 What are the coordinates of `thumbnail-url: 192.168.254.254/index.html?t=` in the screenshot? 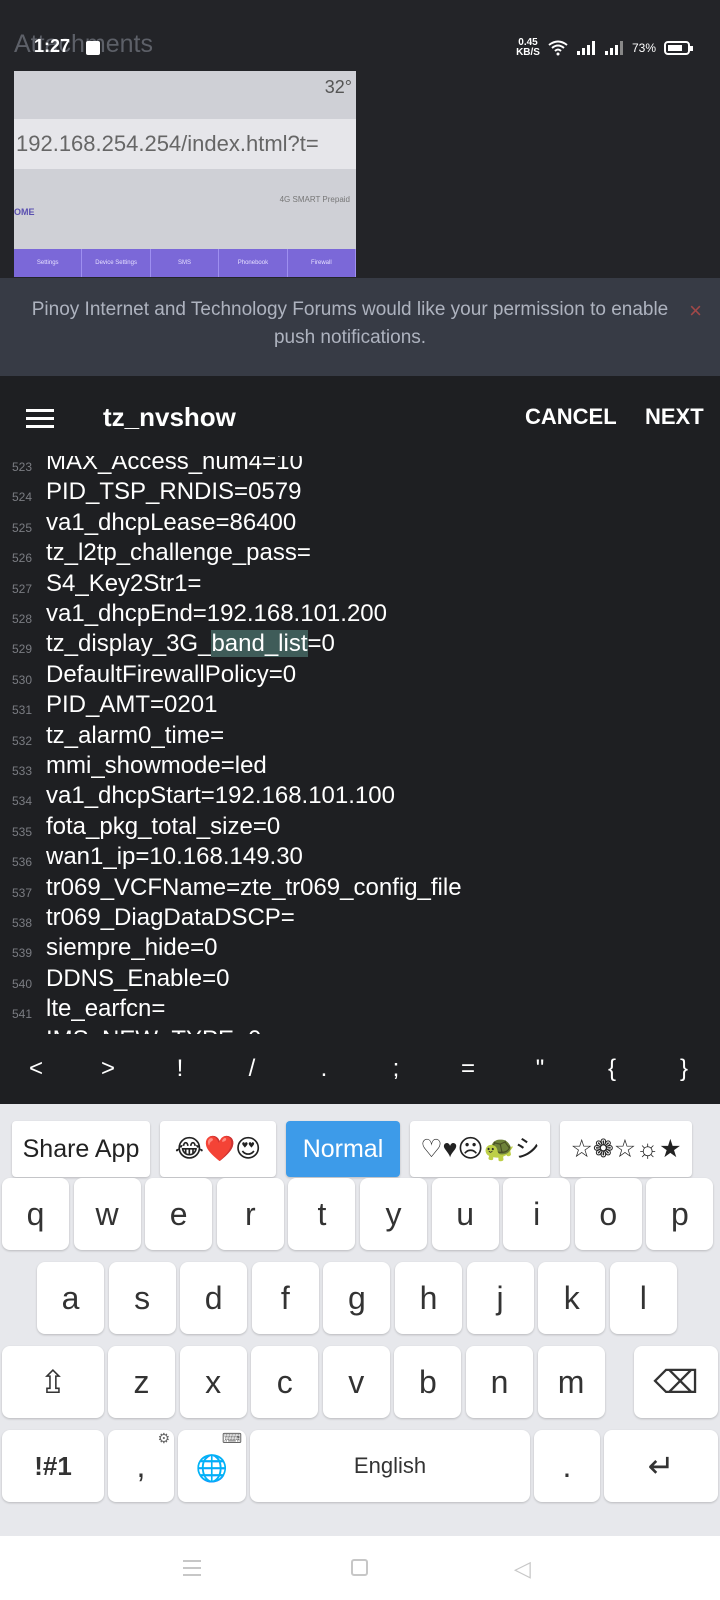 It's located at (185, 144).